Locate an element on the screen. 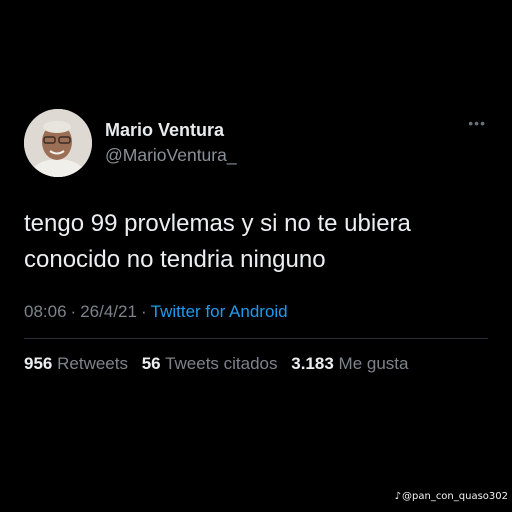 The image size is (512, 512). quotes-stat: 56 Tweets citados is located at coordinates (210, 363).